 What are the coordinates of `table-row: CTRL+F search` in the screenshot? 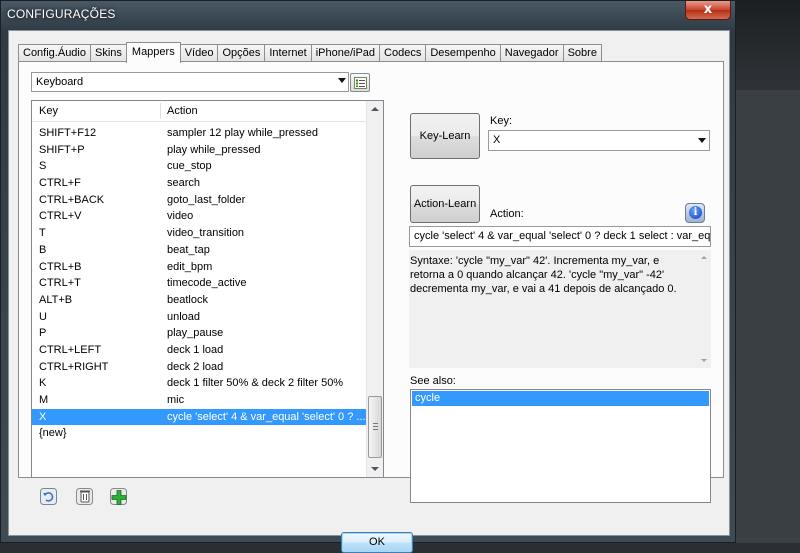 It's located at (199, 183).